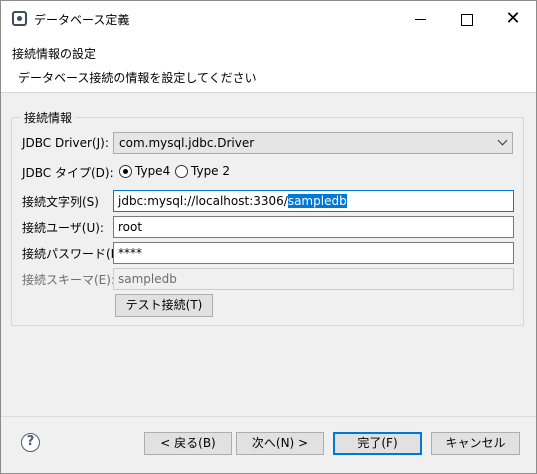 The image size is (537, 474). I want to click on wizard-header: 接続情報の設定 データベース接続の情報を設定してください, so click(268, 65).